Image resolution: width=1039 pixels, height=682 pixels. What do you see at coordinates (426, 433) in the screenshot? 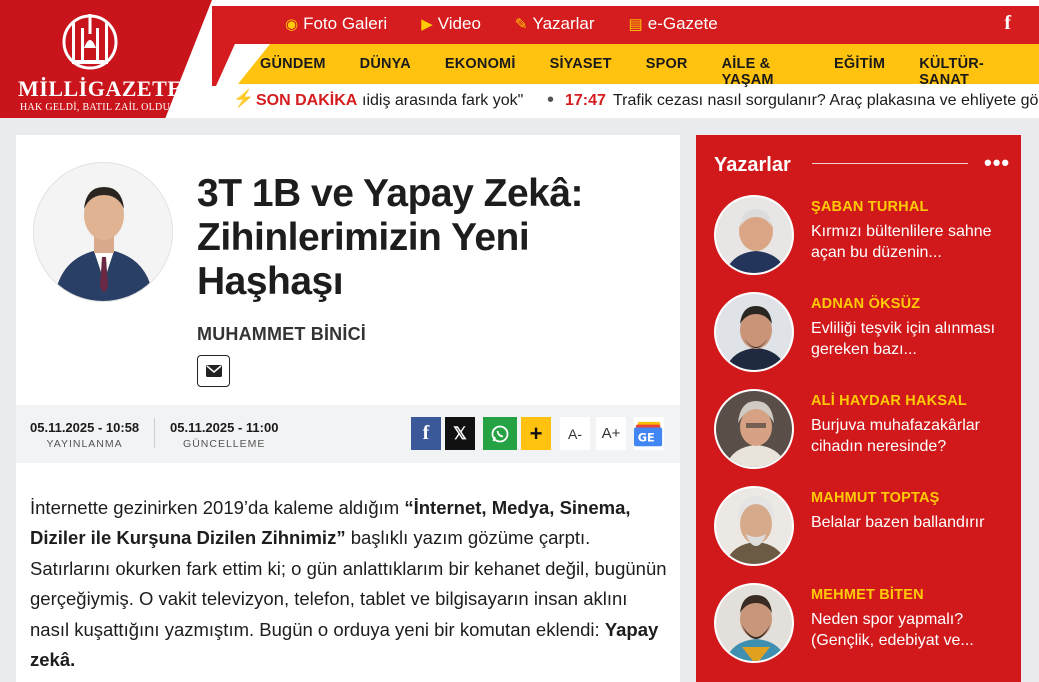
I see `share-facebook-button: f` at bounding box center [426, 433].